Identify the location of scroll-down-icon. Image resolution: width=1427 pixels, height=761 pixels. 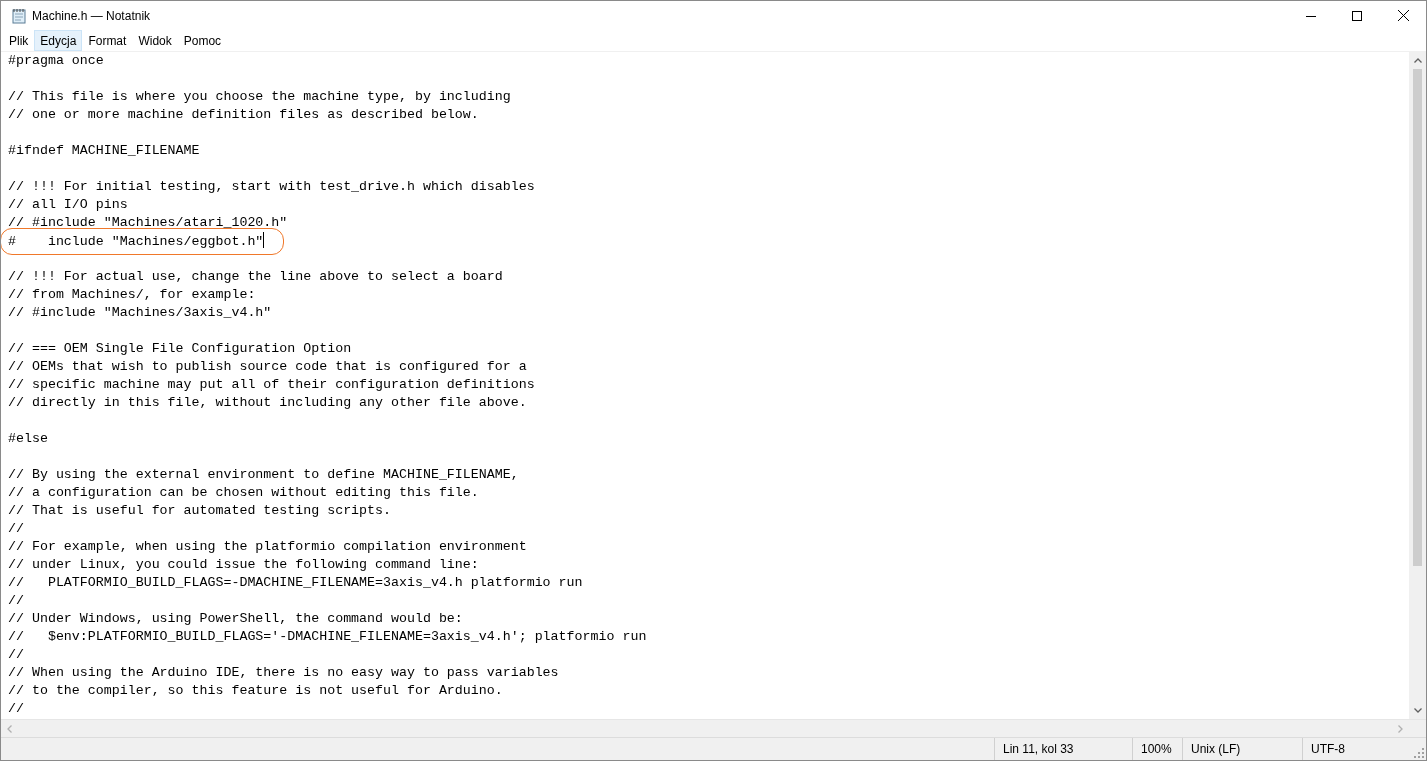
(1417, 710).